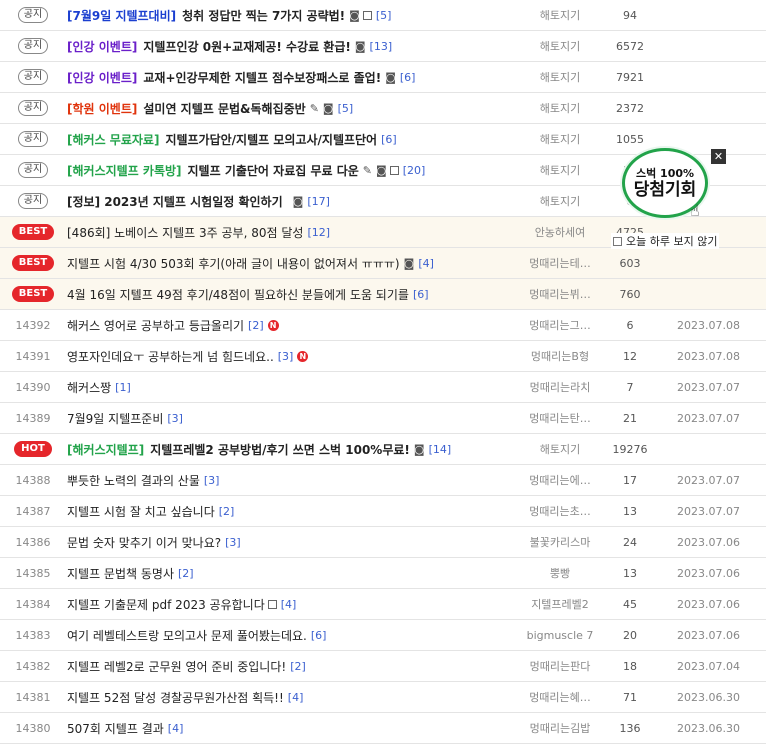  I want to click on comment-count: [13], so click(381, 46).